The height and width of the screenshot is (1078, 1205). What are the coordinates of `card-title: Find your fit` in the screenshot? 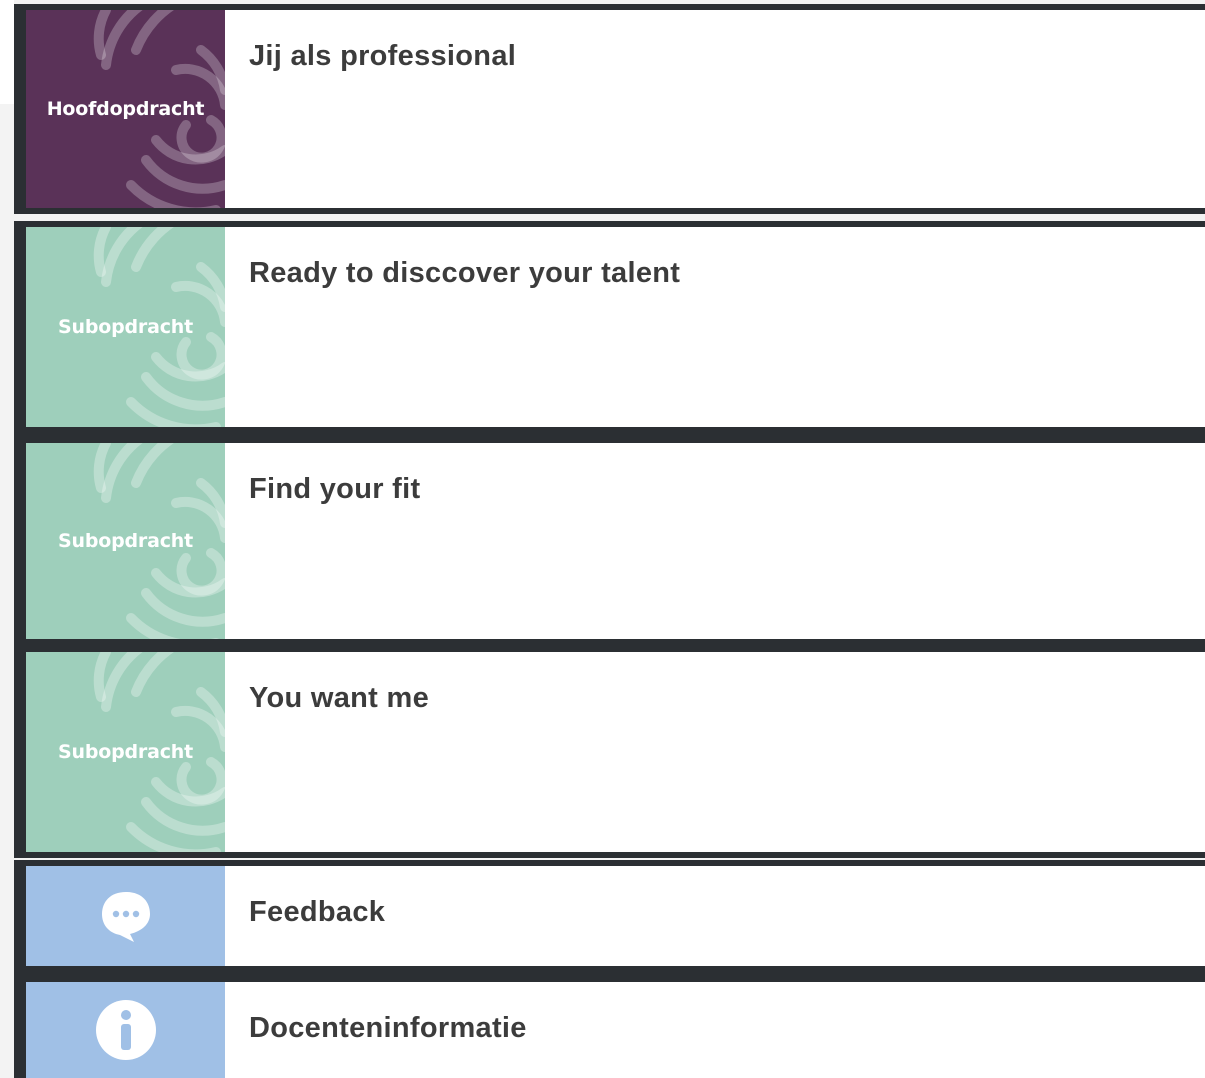 It's located at (322, 541).